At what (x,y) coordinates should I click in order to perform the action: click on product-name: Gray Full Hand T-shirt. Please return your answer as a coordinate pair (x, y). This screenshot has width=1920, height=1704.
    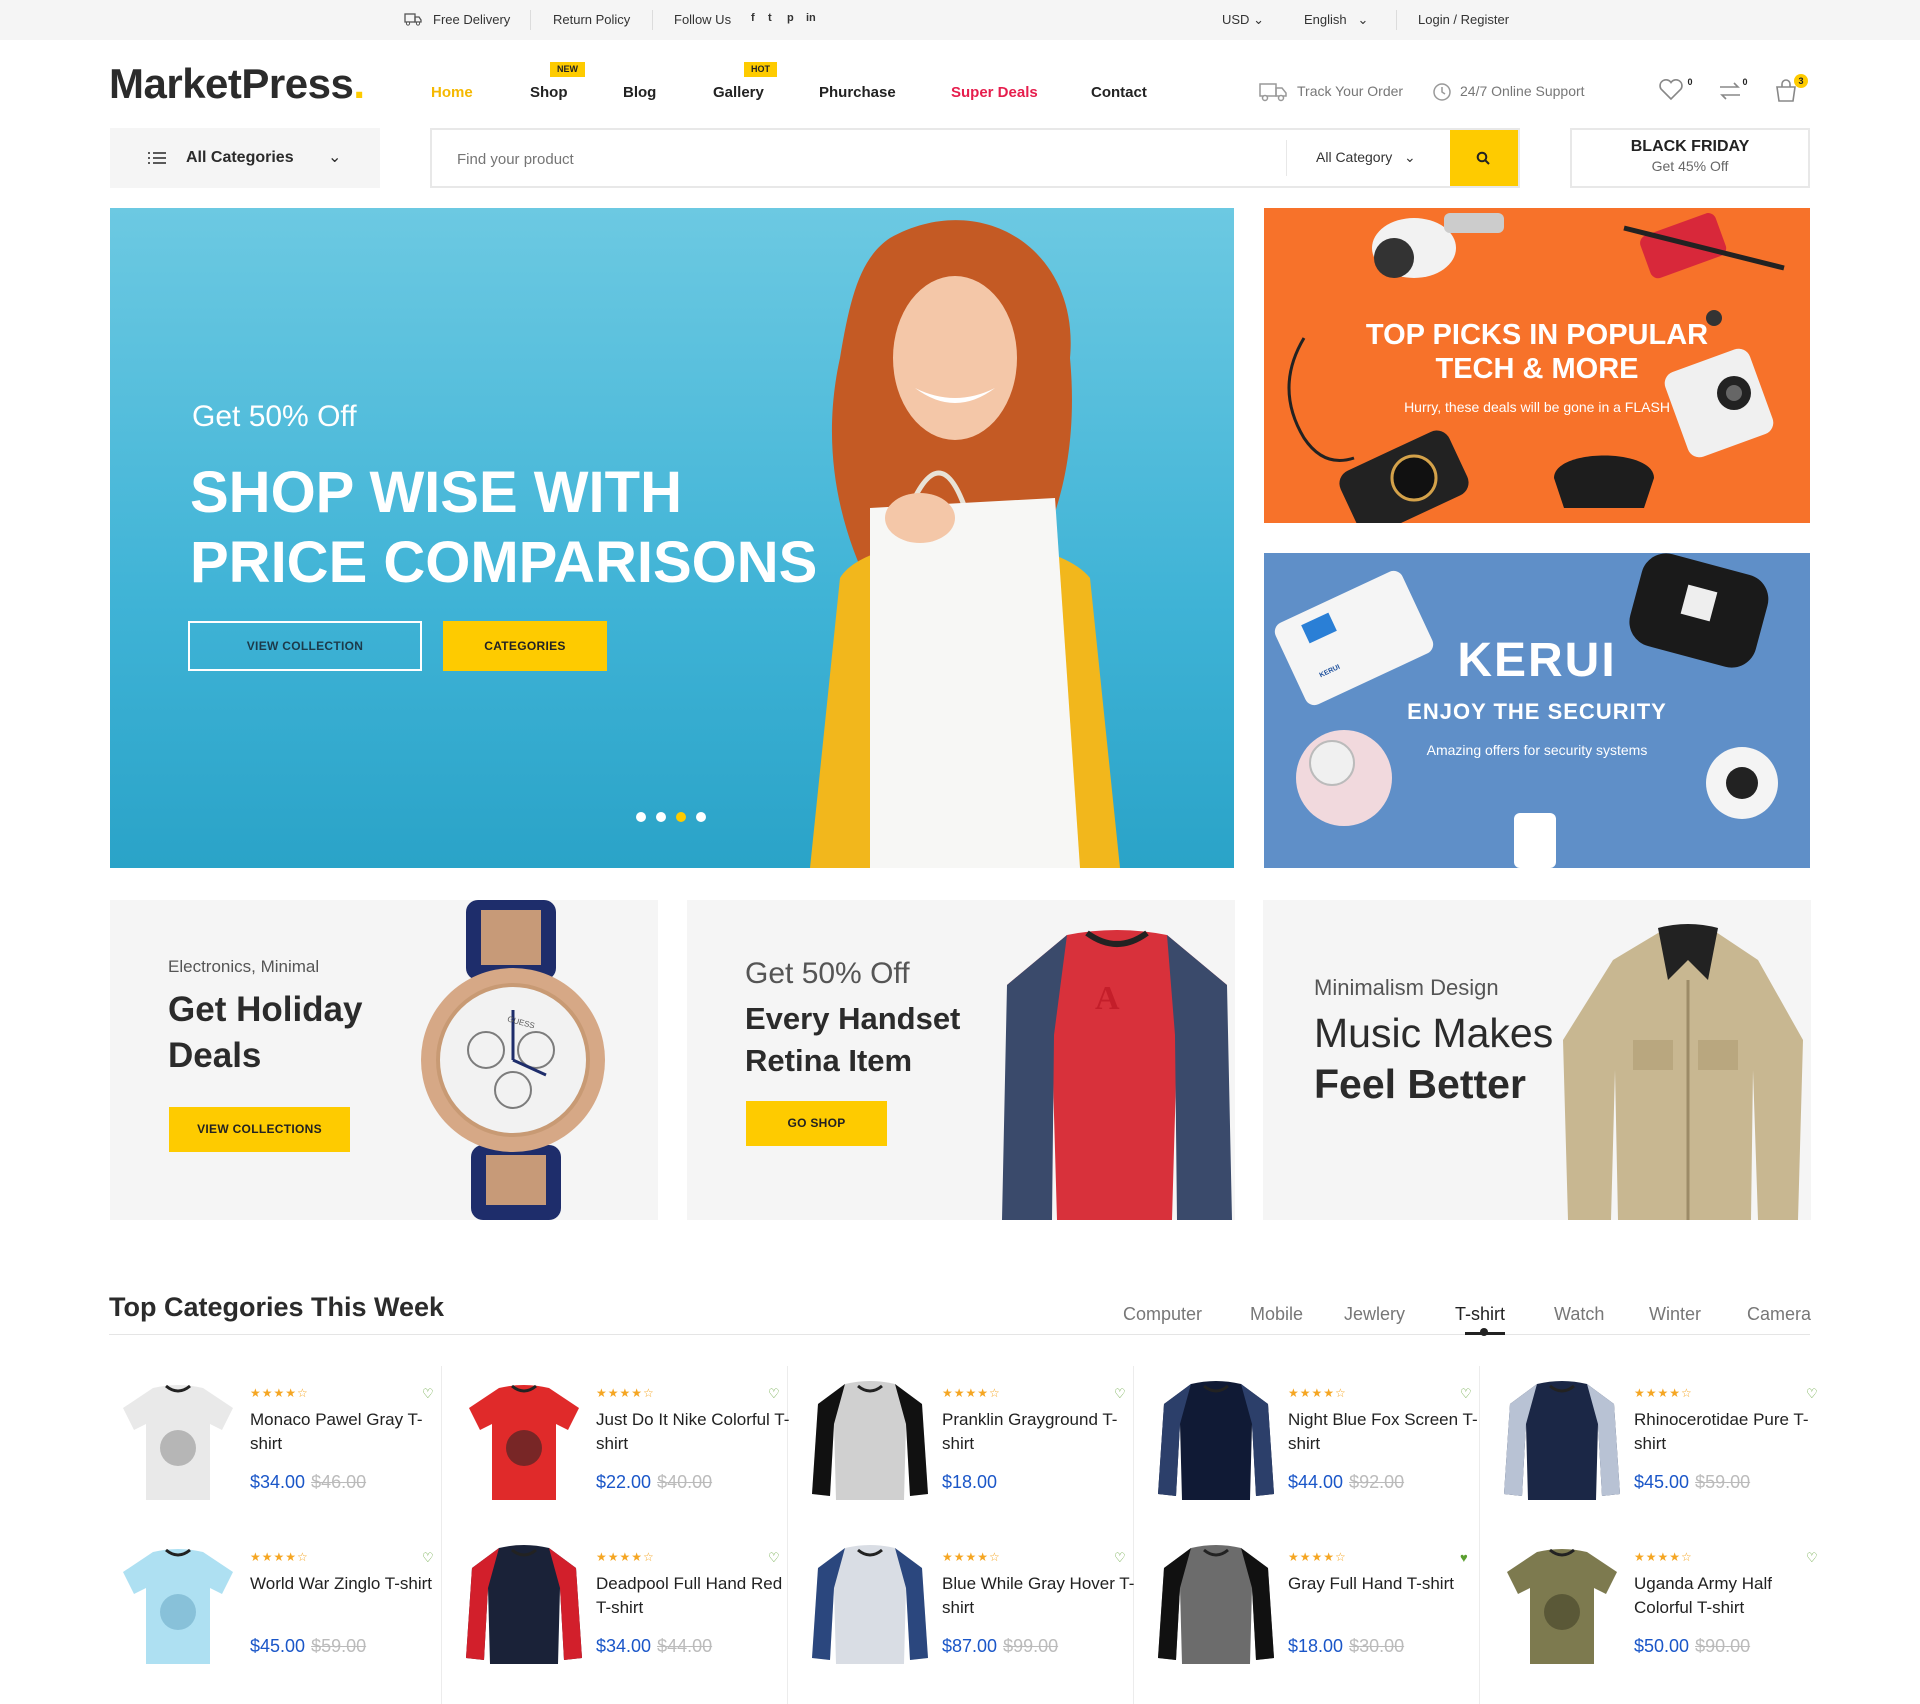
    Looking at the image, I should click on (1388, 1584).